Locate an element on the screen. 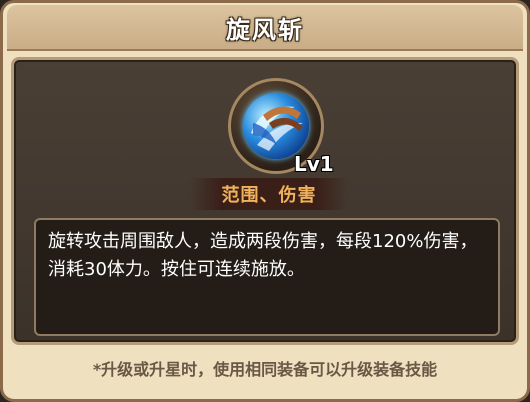  skill-title: 旋风斩 is located at coordinates (265, 29).